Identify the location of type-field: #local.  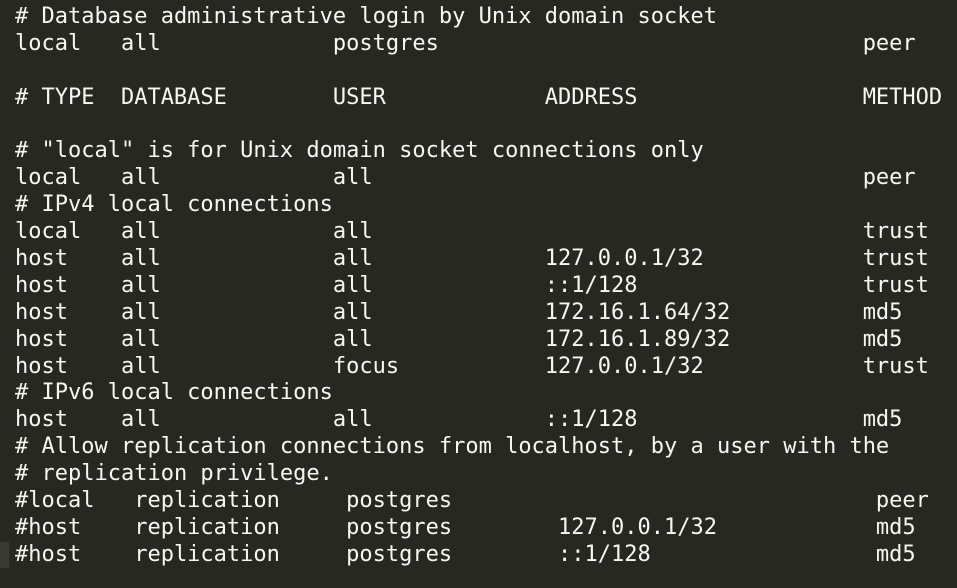
(55, 501).